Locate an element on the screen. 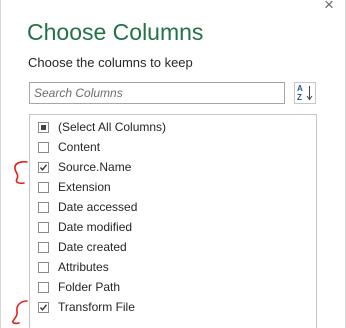  column-item: Folder Path is located at coordinates (79, 287).